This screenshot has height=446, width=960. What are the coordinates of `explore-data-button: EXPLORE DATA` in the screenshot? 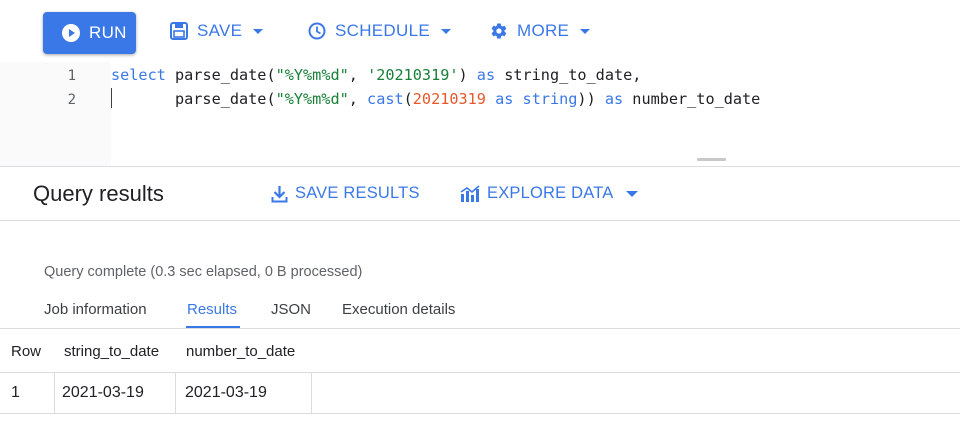 It's located at (549, 193).